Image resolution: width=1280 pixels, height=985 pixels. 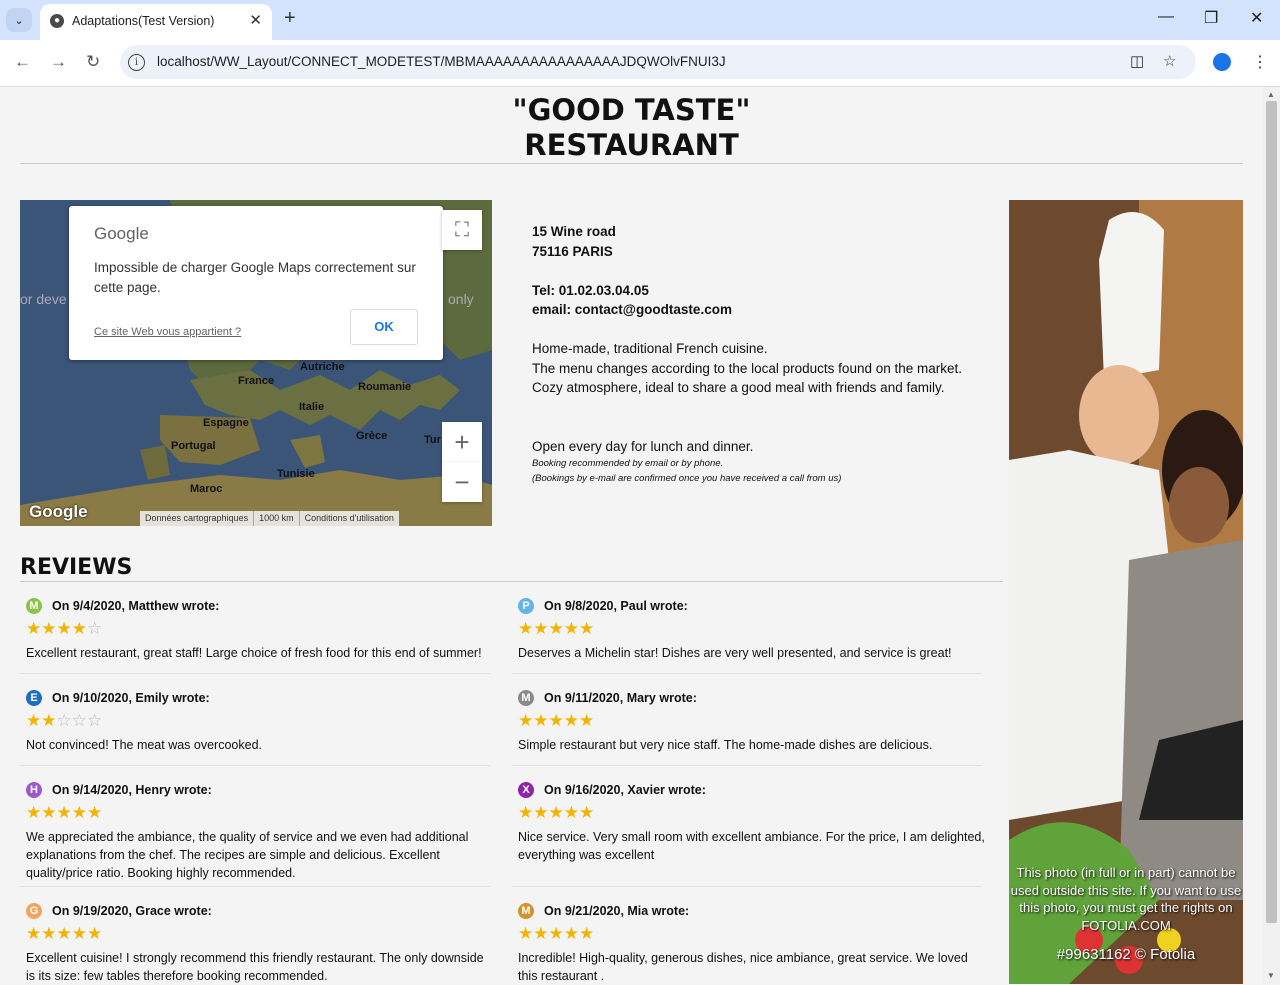 What do you see at coordinates (34, 790) in the screenshot?
I see `avatar: H` at bounding box center [34, 790].